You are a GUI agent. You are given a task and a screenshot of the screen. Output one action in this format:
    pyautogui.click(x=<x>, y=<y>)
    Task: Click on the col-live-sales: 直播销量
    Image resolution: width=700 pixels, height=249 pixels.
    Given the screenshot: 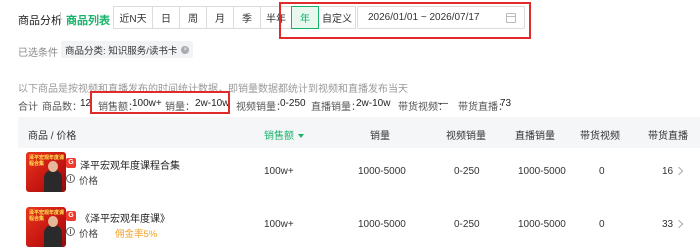 What is the action you would take?
    pyautogui.click(x=535, y=134)
    